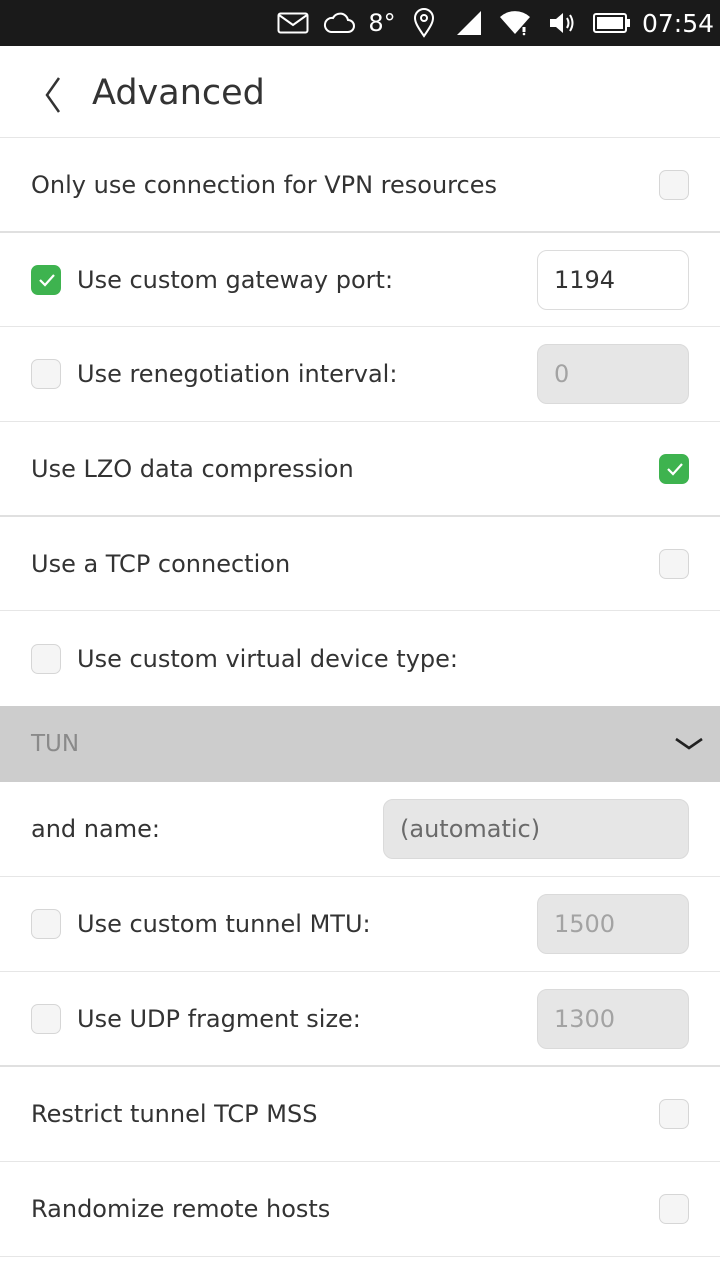  Describe the element at coordinates (674, 185) in the screenshot. I see `vpn-only-checkbox` at that location.